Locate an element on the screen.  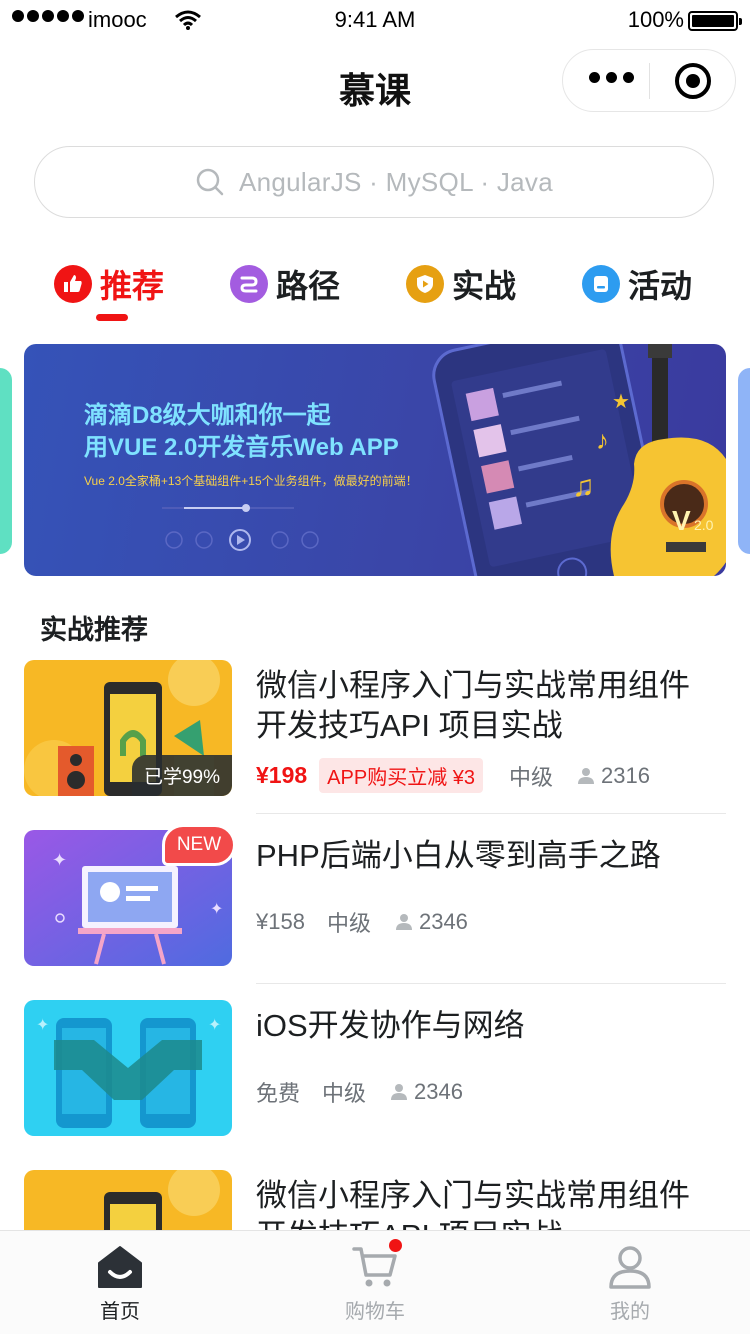
tabbar-home: 首页 is located at coordinates (120, 1284).